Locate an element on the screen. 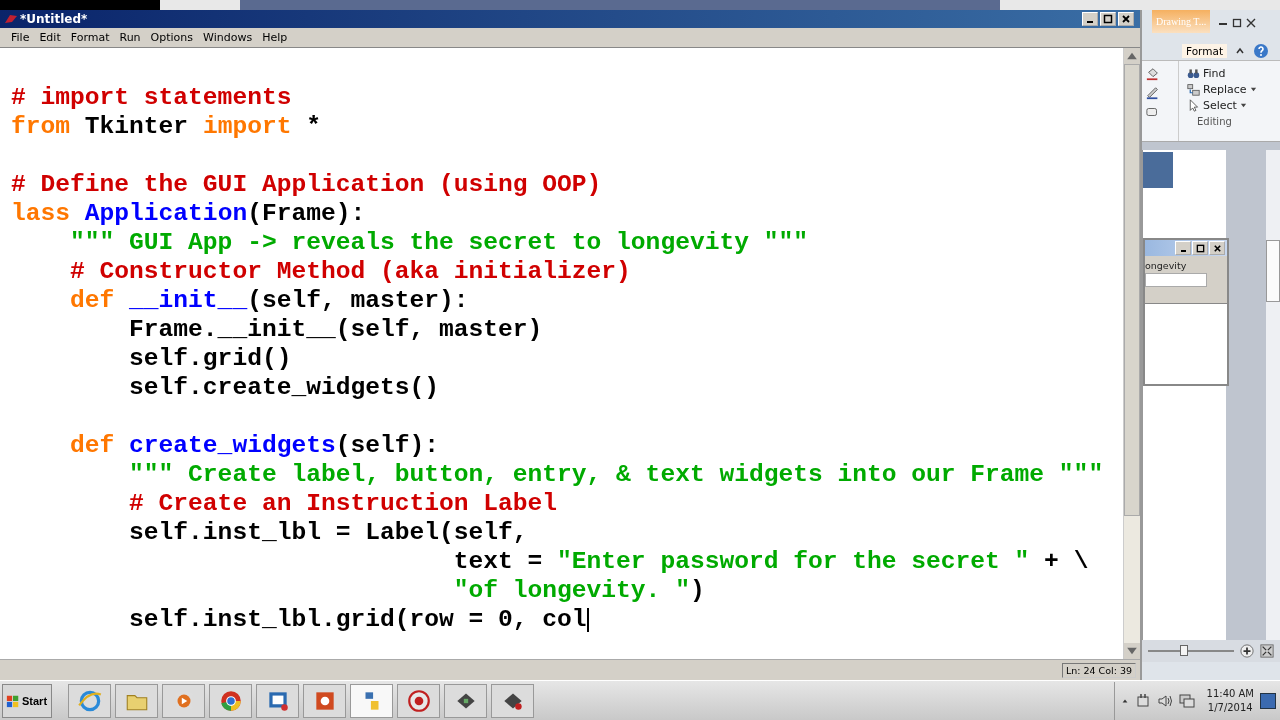  menu-item: Run is located at coordinates (130, 37).